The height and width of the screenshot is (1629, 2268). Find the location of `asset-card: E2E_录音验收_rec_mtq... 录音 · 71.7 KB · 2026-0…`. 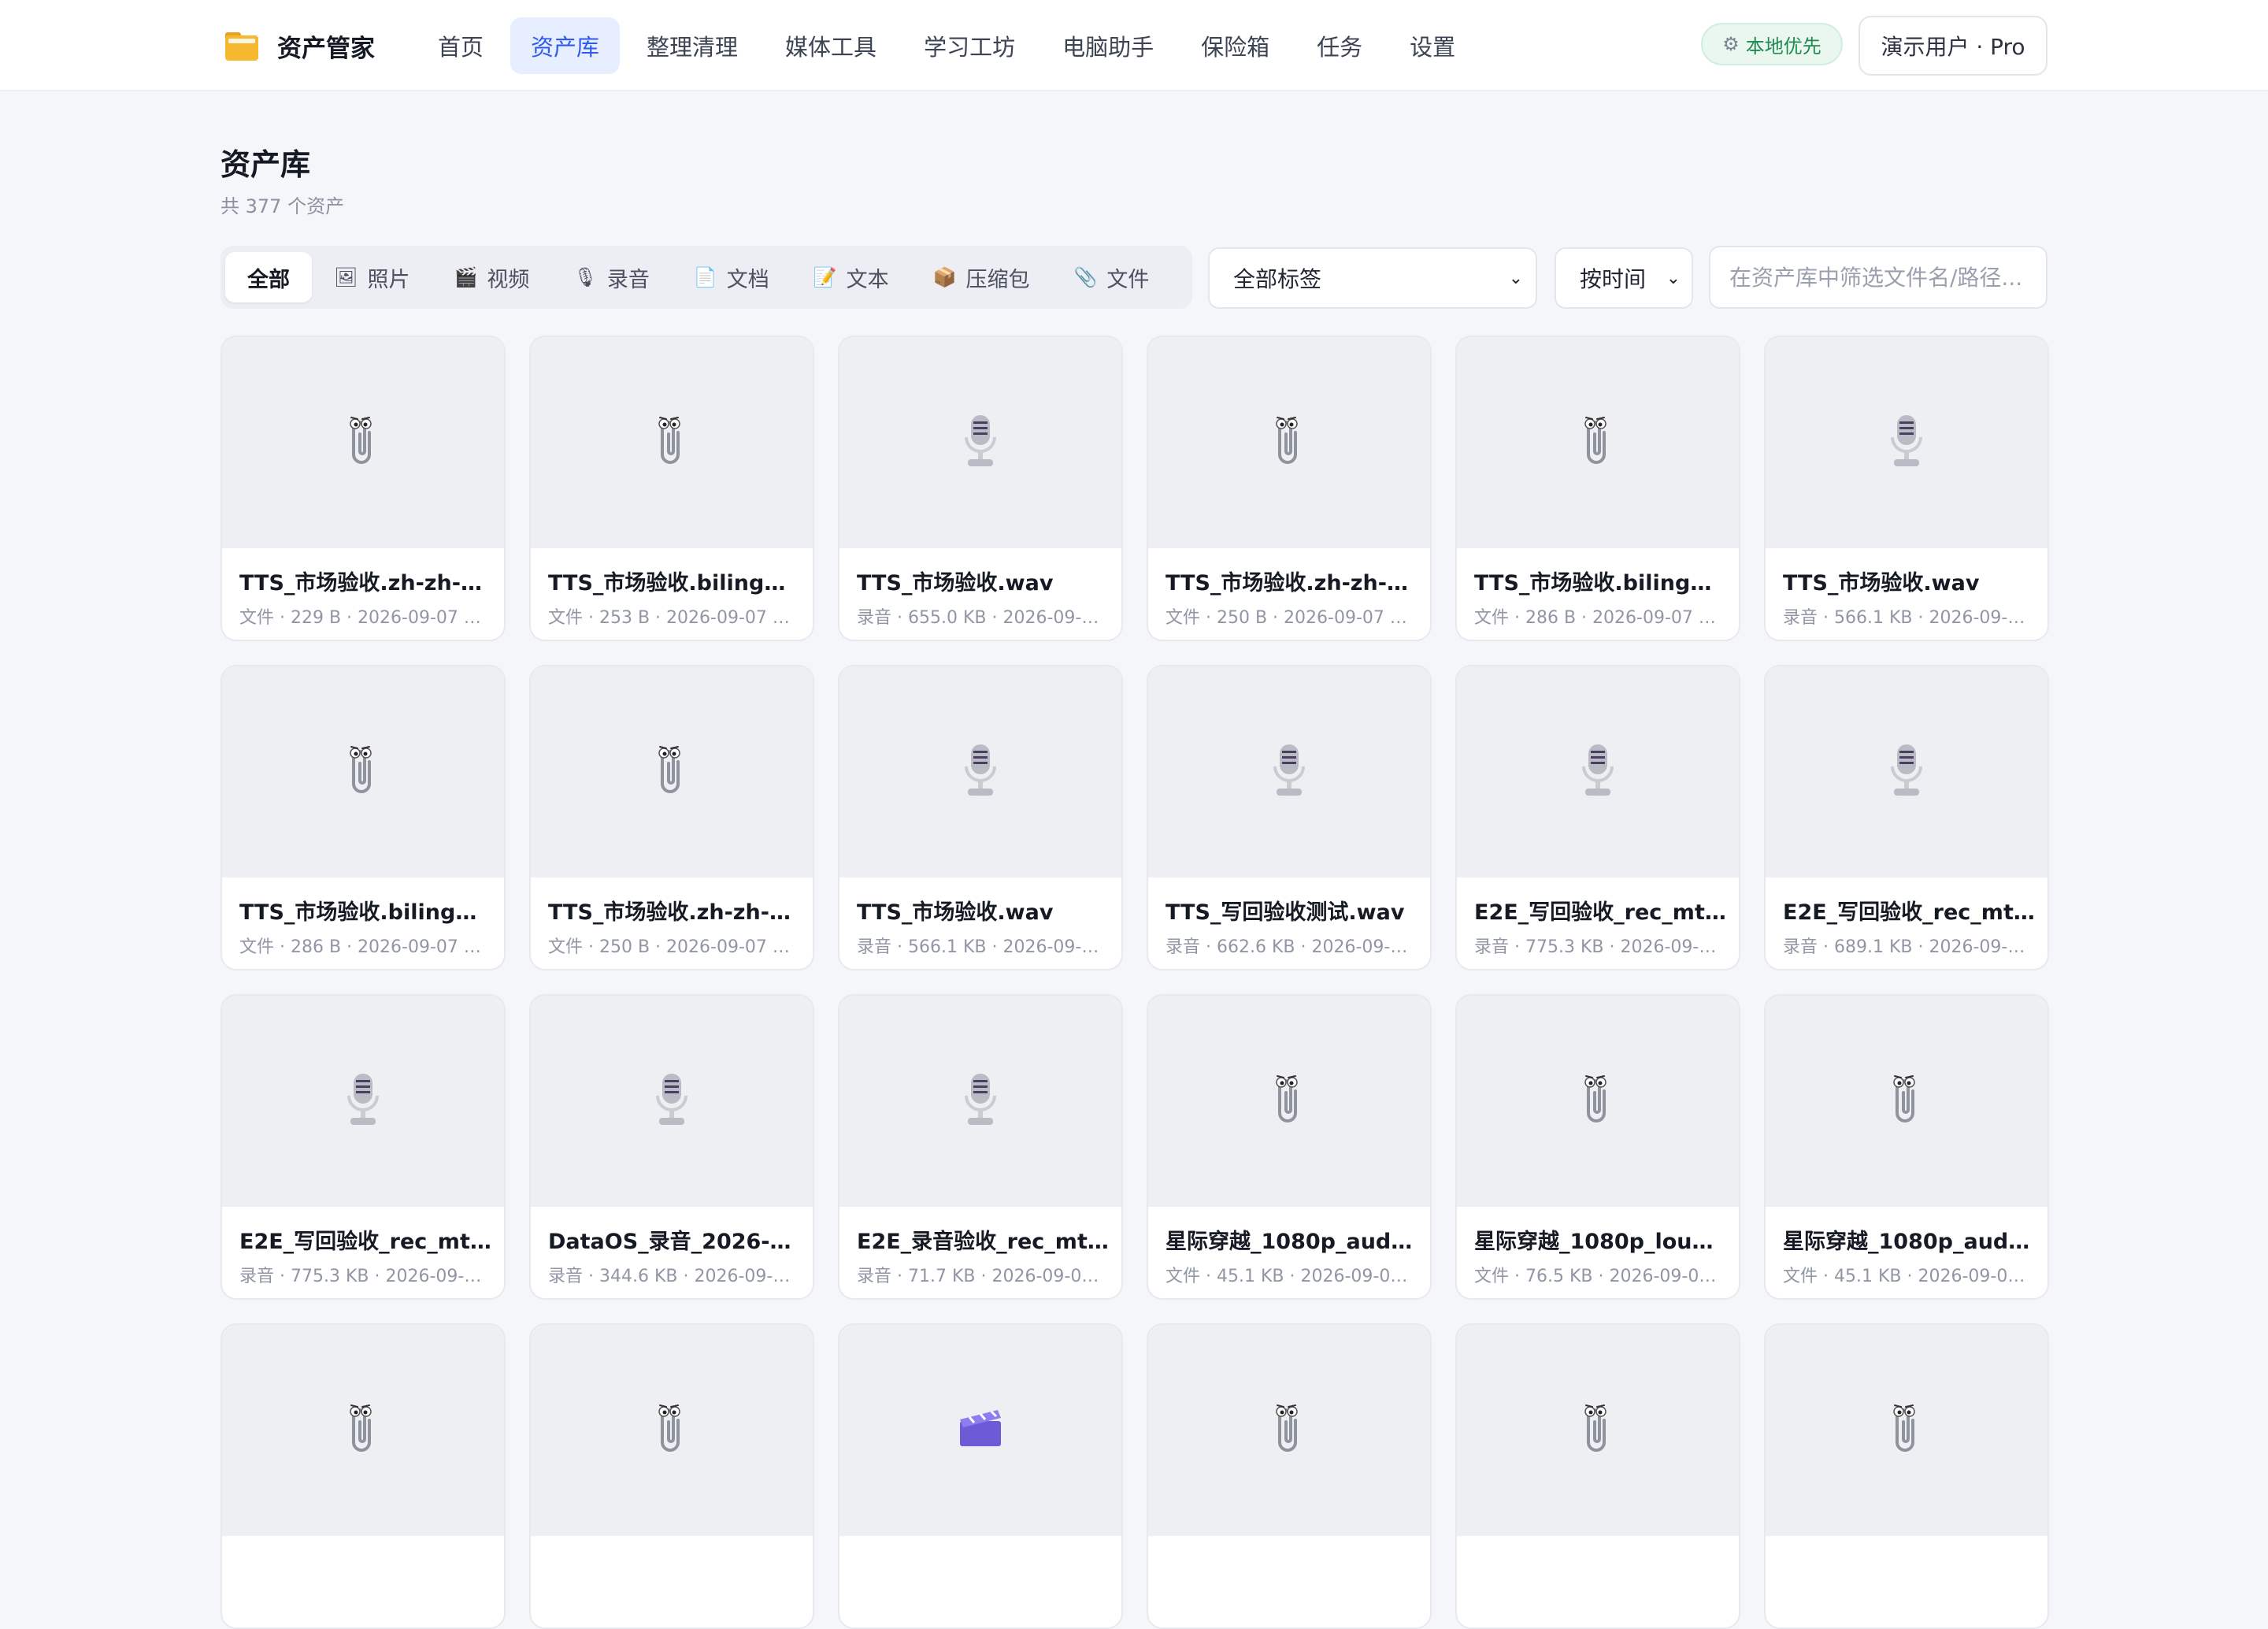

asset-card: E2E_录音验收_rec_mtq... 录音 · 71.7 KB · 2026-0… is located at coordinates (980, 1147).